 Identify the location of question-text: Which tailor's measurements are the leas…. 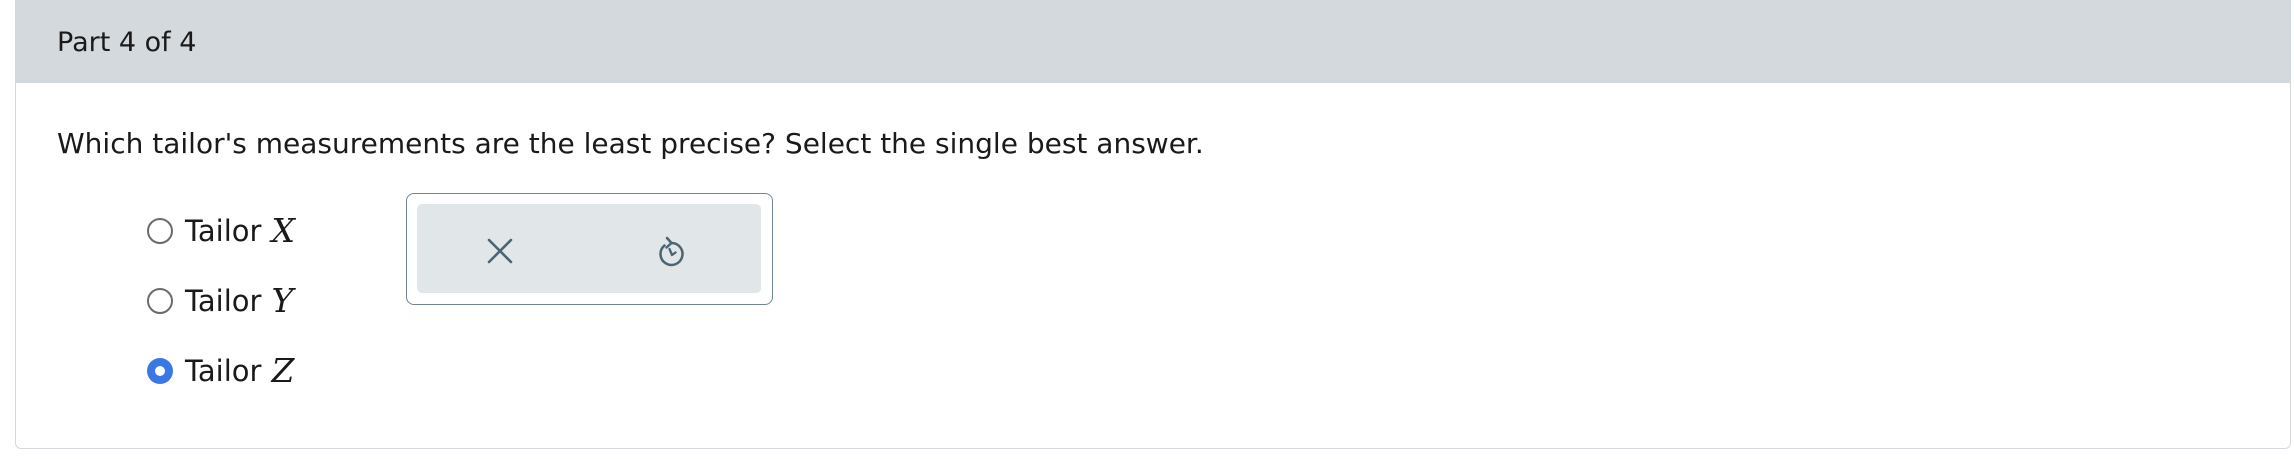
(630, 143).